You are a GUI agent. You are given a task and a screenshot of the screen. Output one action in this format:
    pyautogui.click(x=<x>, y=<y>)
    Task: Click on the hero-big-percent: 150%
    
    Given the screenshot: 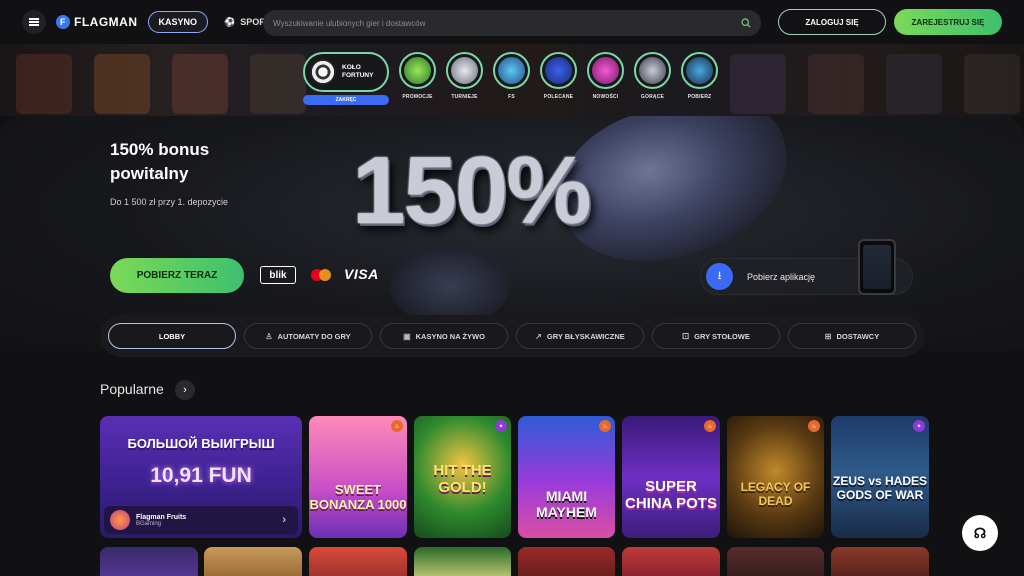 What is the action you would take?
    pyautogui.click(x=472, y=190)
    